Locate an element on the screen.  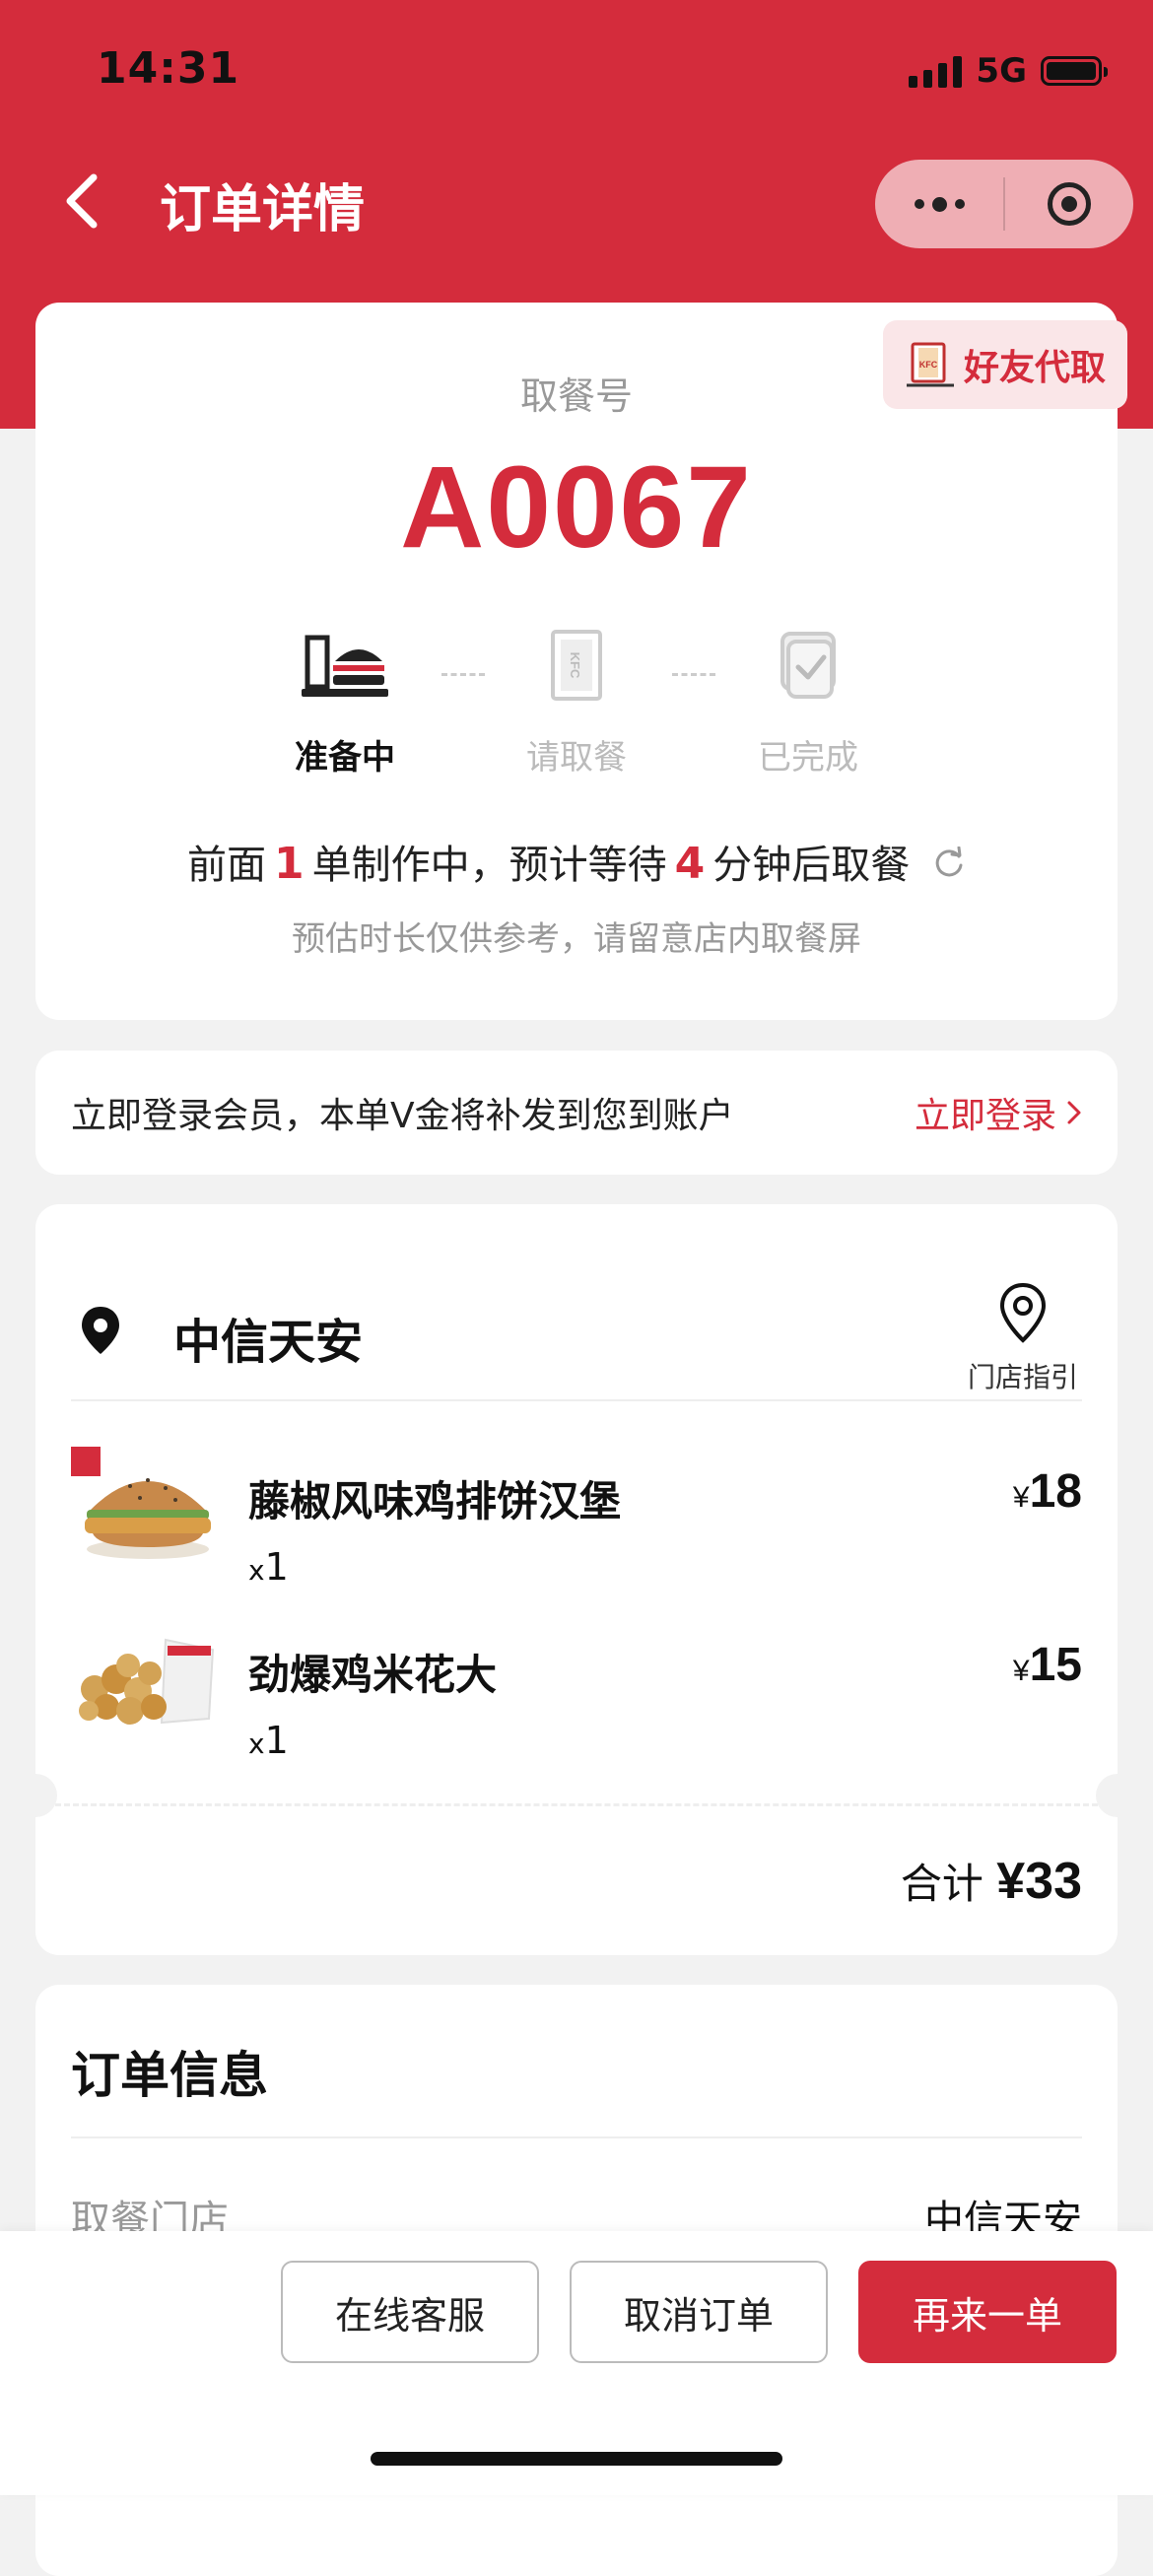
svg-text: KFC is located at coordinates (575, 665).